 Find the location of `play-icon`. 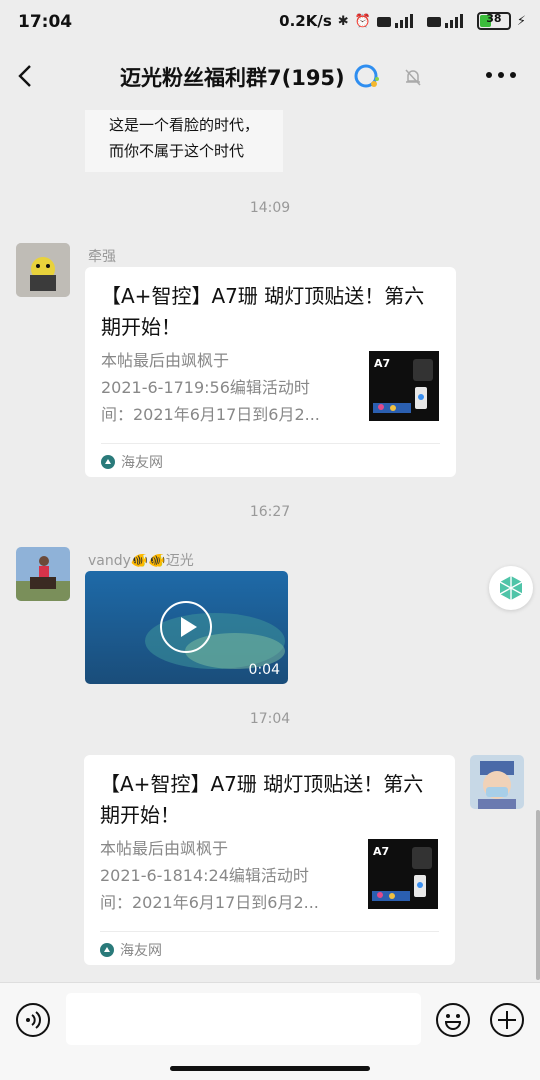

play-icon is located at coordinates (186, 627).